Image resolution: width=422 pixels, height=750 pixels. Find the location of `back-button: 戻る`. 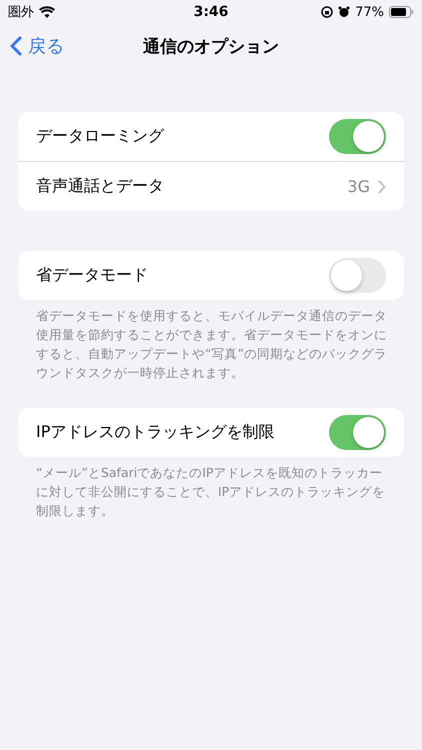

back-button: 戻る is located at coordinates (37, 46).